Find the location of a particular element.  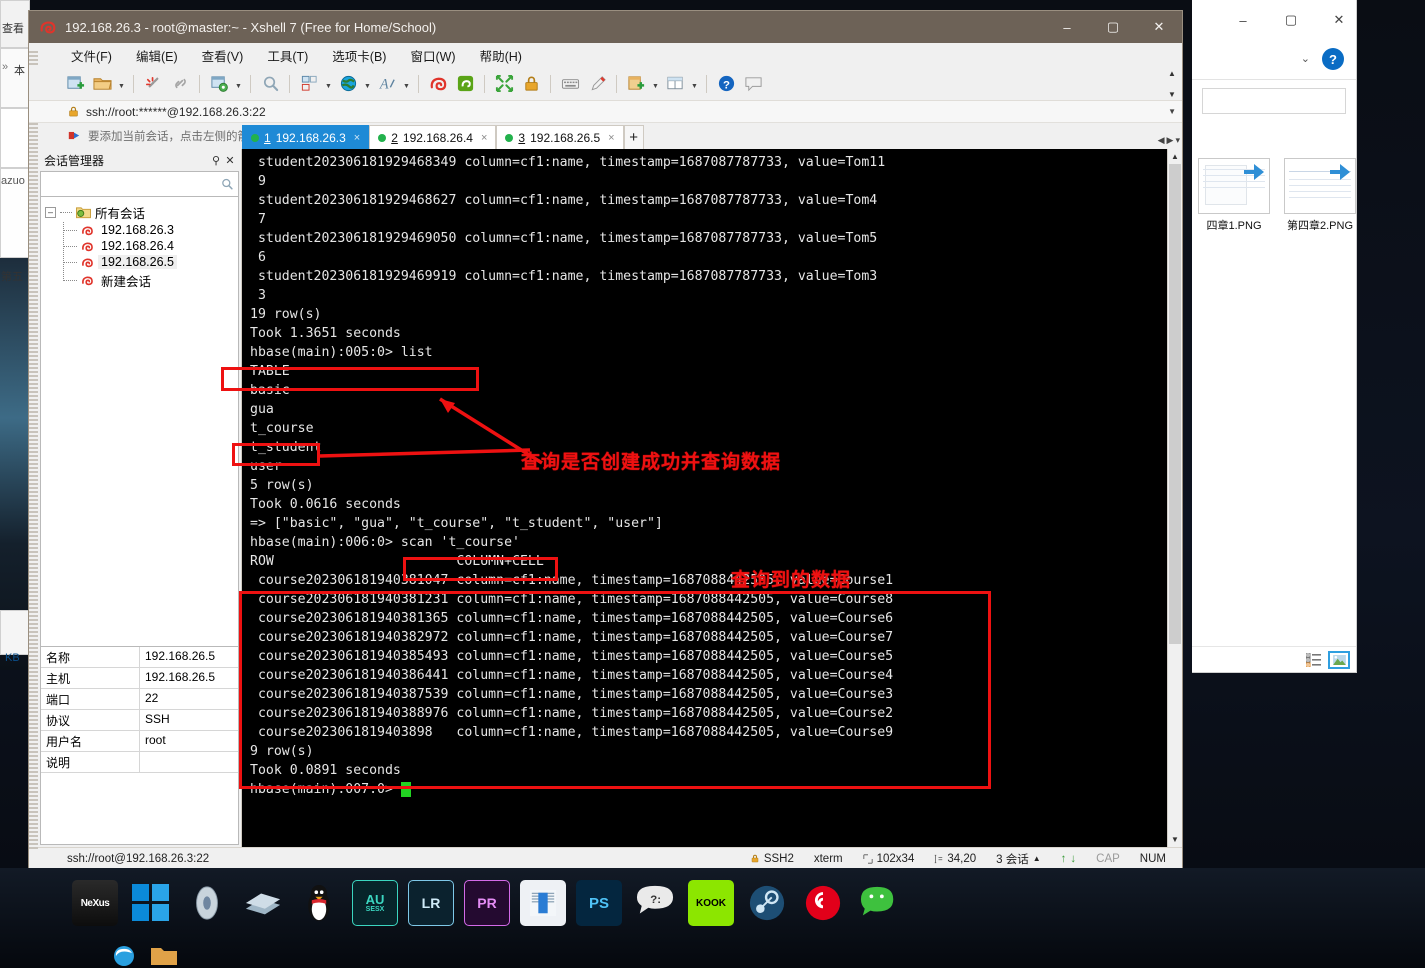

lock-icon is located at coordinates (531, 84).